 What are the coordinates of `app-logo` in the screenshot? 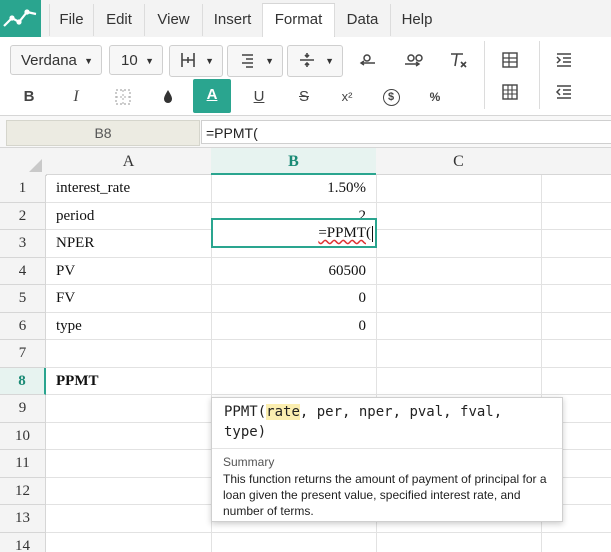 It's located at (20, 18).